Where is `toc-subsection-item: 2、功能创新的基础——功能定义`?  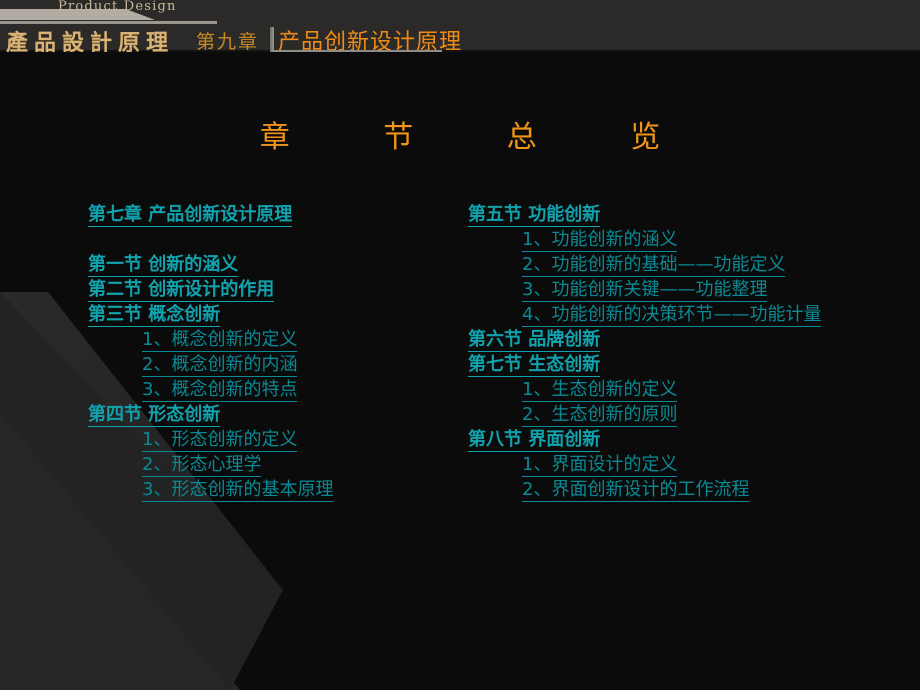
toc-subsection-item: 2、功能创新的基础——功能定义 is located at coordinates (688, 264).